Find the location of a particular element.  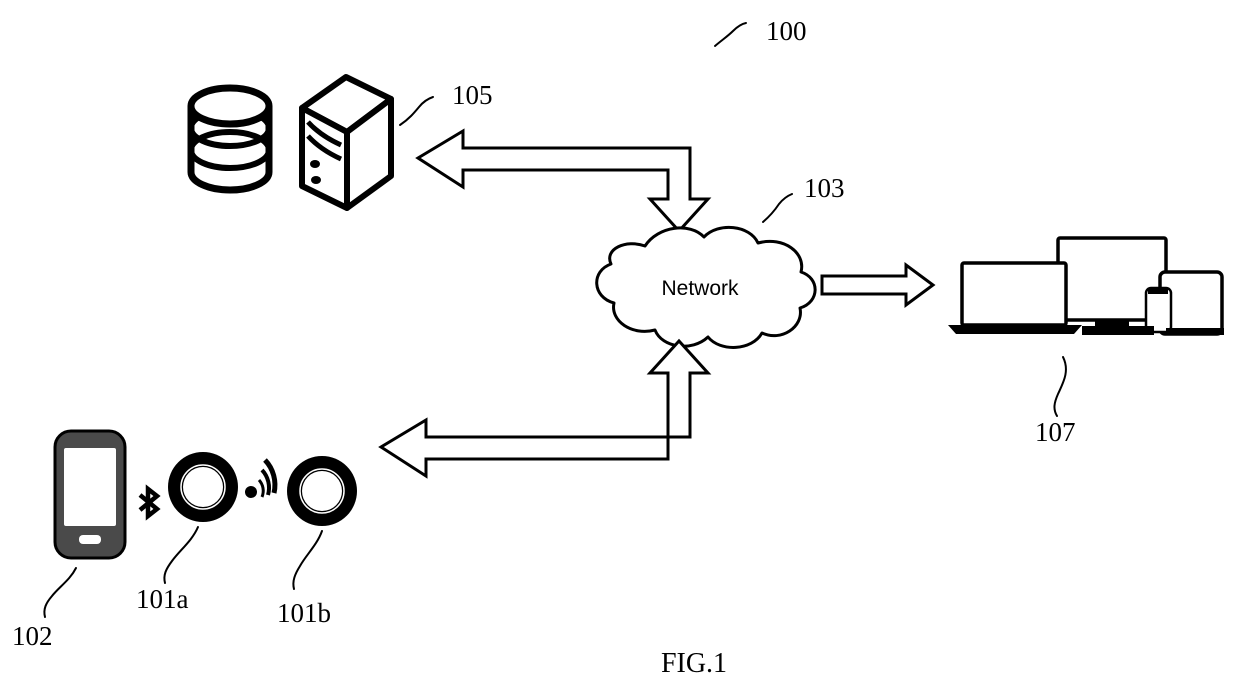

phone-small-speaker is located at coordinates (1158, 291).